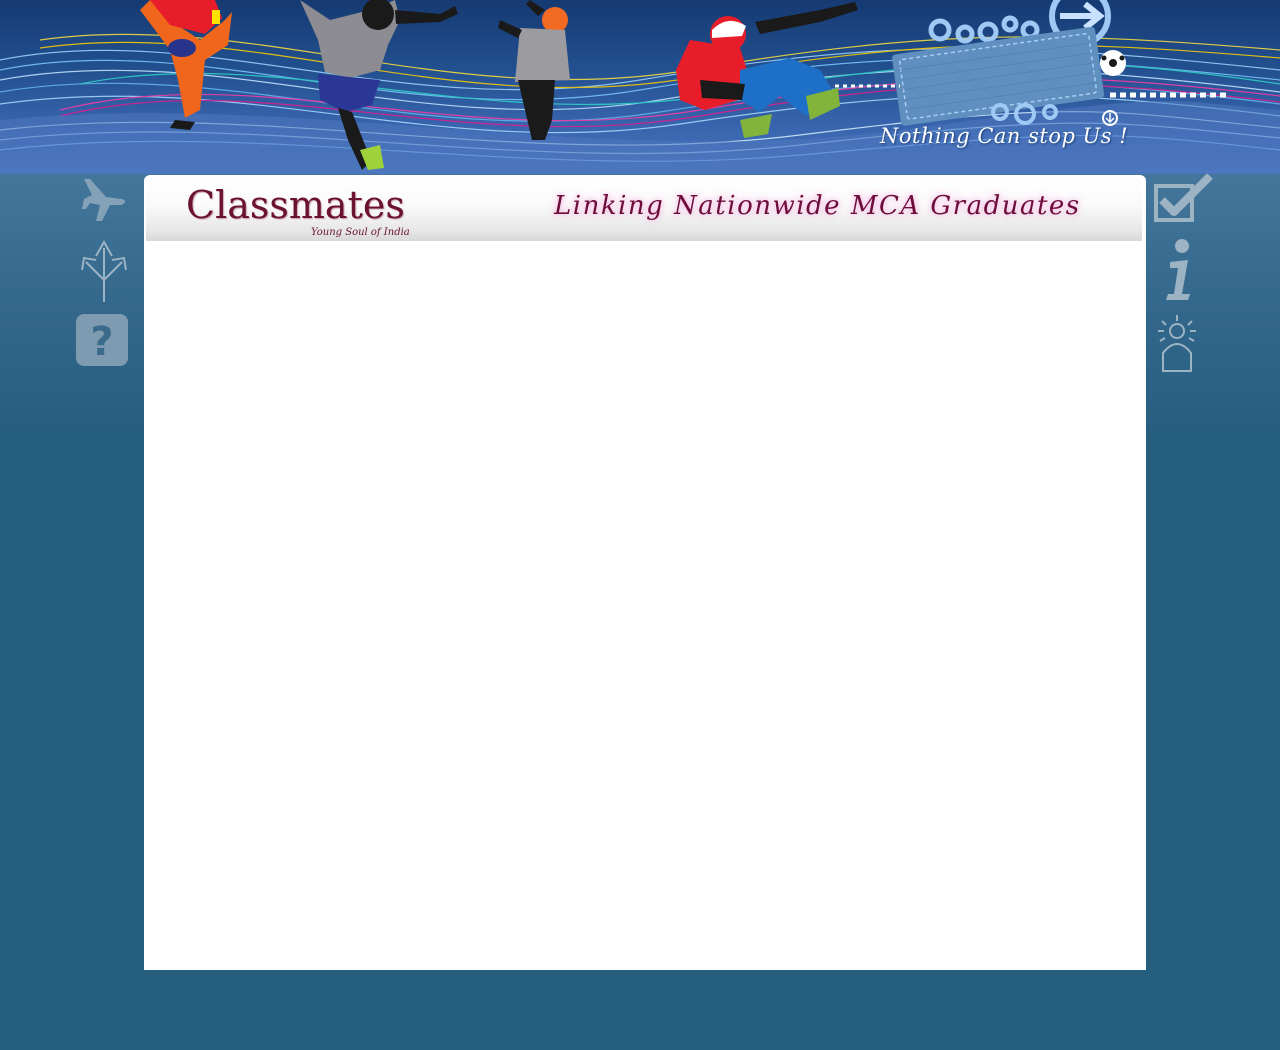  I want to click on info-icon, so click(1180, 270).